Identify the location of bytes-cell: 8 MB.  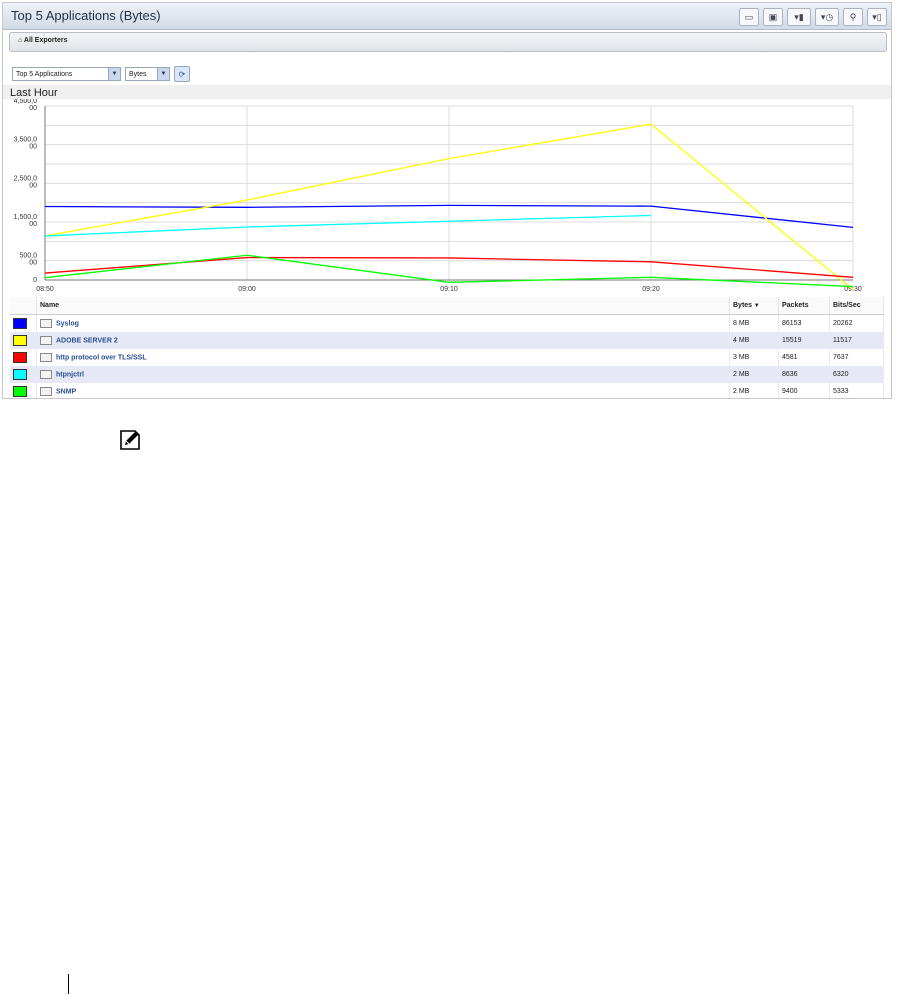
(754, 323).